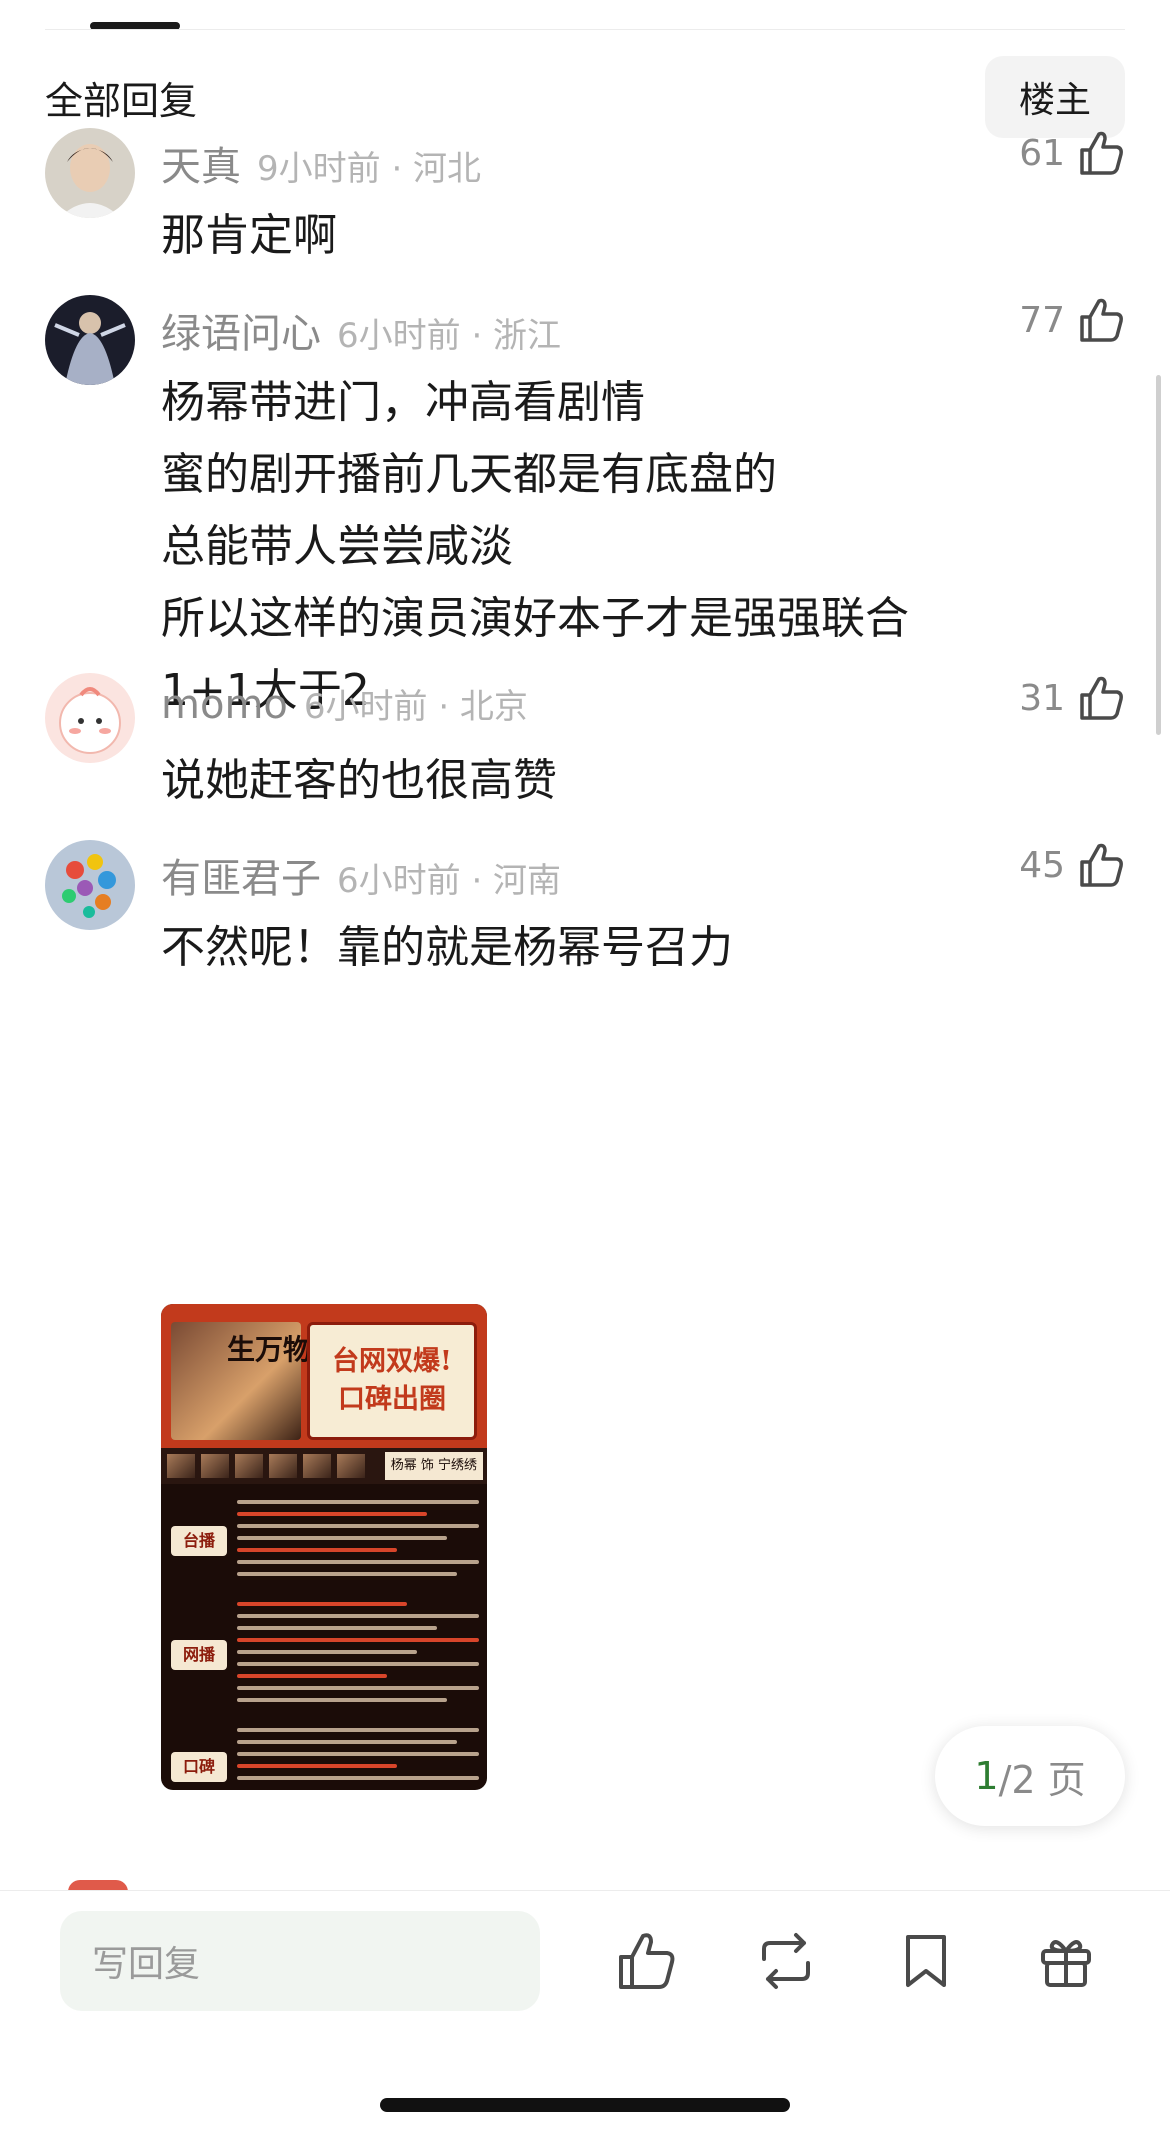  I want to click on like-button: 77, so click(1072, 320).